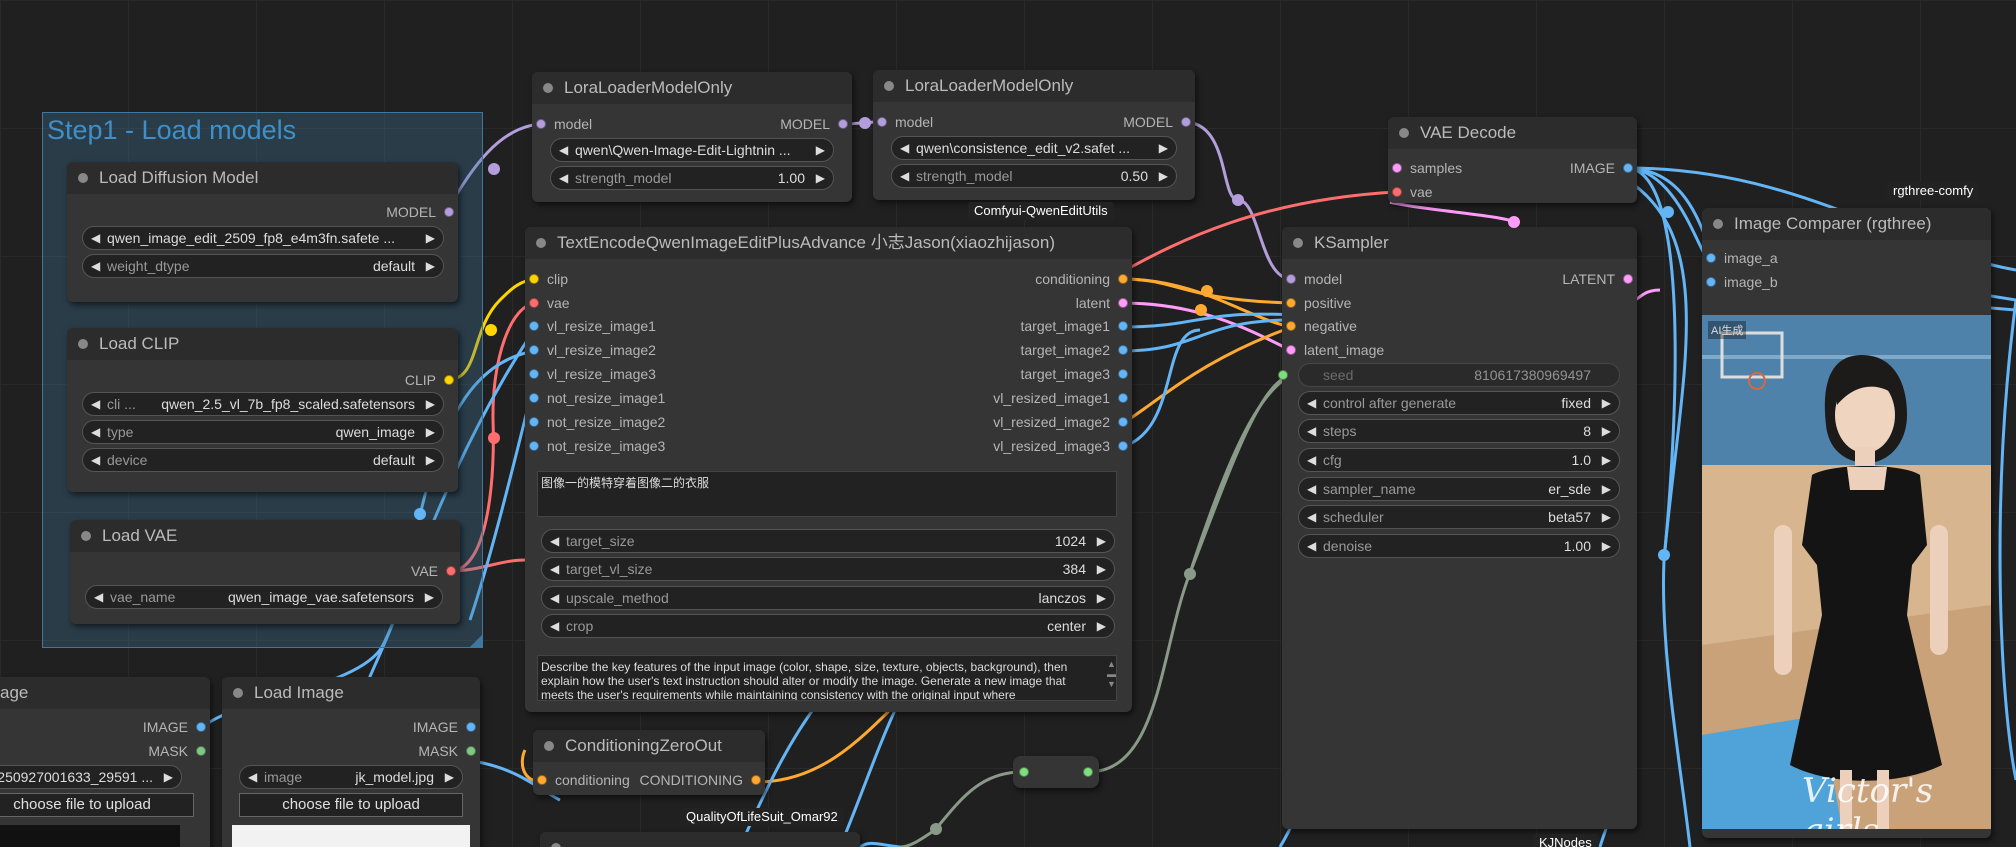 This screenshot has height=847, width=2016. I want to click on widget-weight-dtype: ◀ weight_dtype default ▶, so click(263, 266).